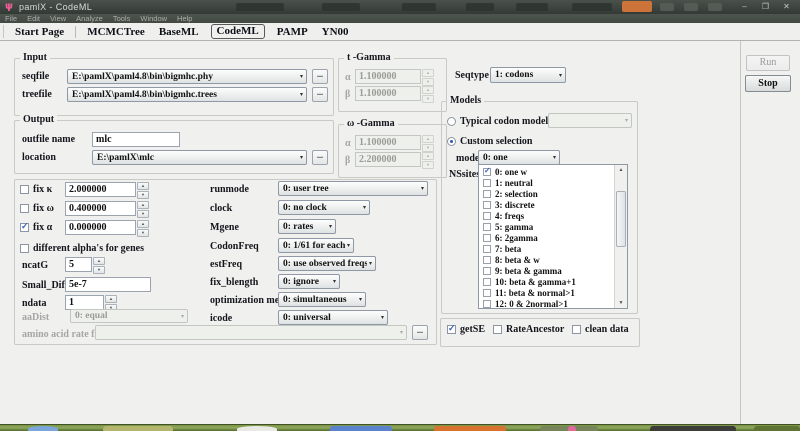 The image size is (800, 431). Describe the element at coordinates (547, 303) in the screenshot. I see `nssites-item: 12: 0 & 2normal>1` at that location.